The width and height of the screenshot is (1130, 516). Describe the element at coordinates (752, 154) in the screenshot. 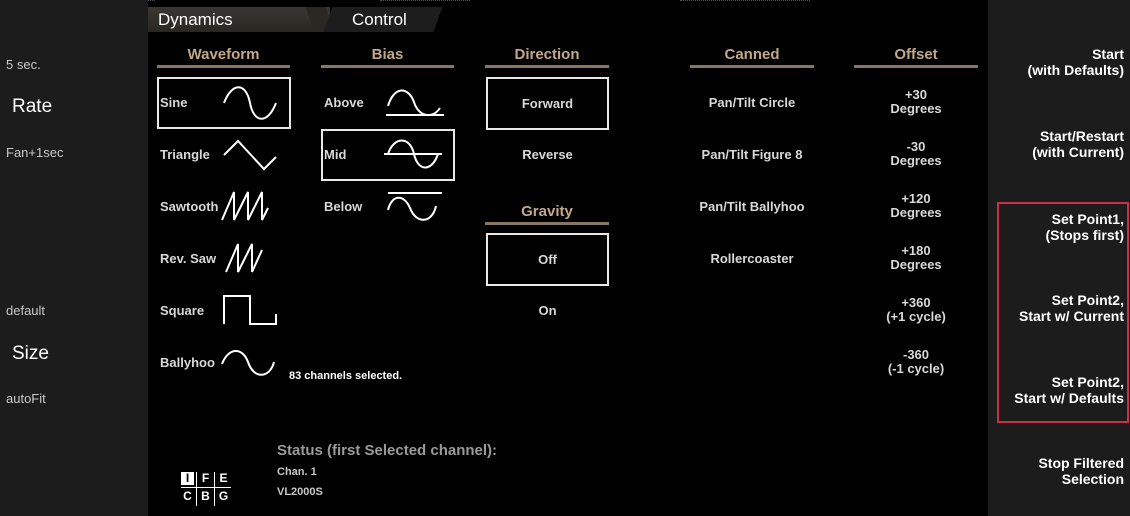

I see `canned-pan-tilt-figure-8: Pan/Tilt Figure 8` at that location.